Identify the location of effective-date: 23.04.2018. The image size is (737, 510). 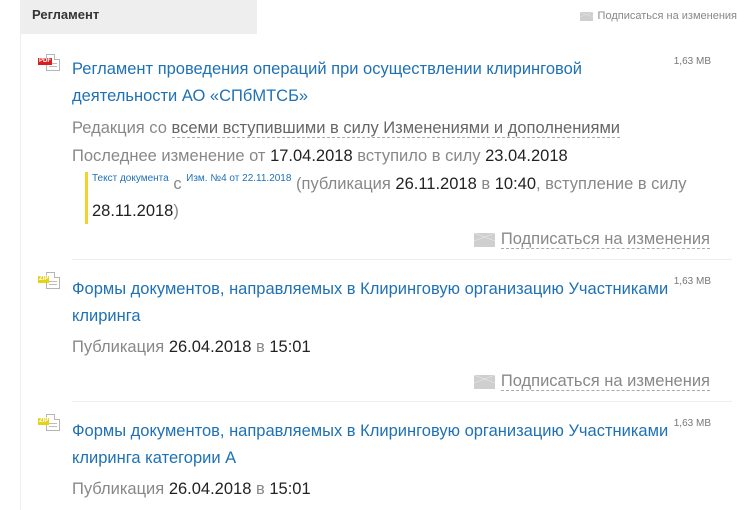
(526, 156).